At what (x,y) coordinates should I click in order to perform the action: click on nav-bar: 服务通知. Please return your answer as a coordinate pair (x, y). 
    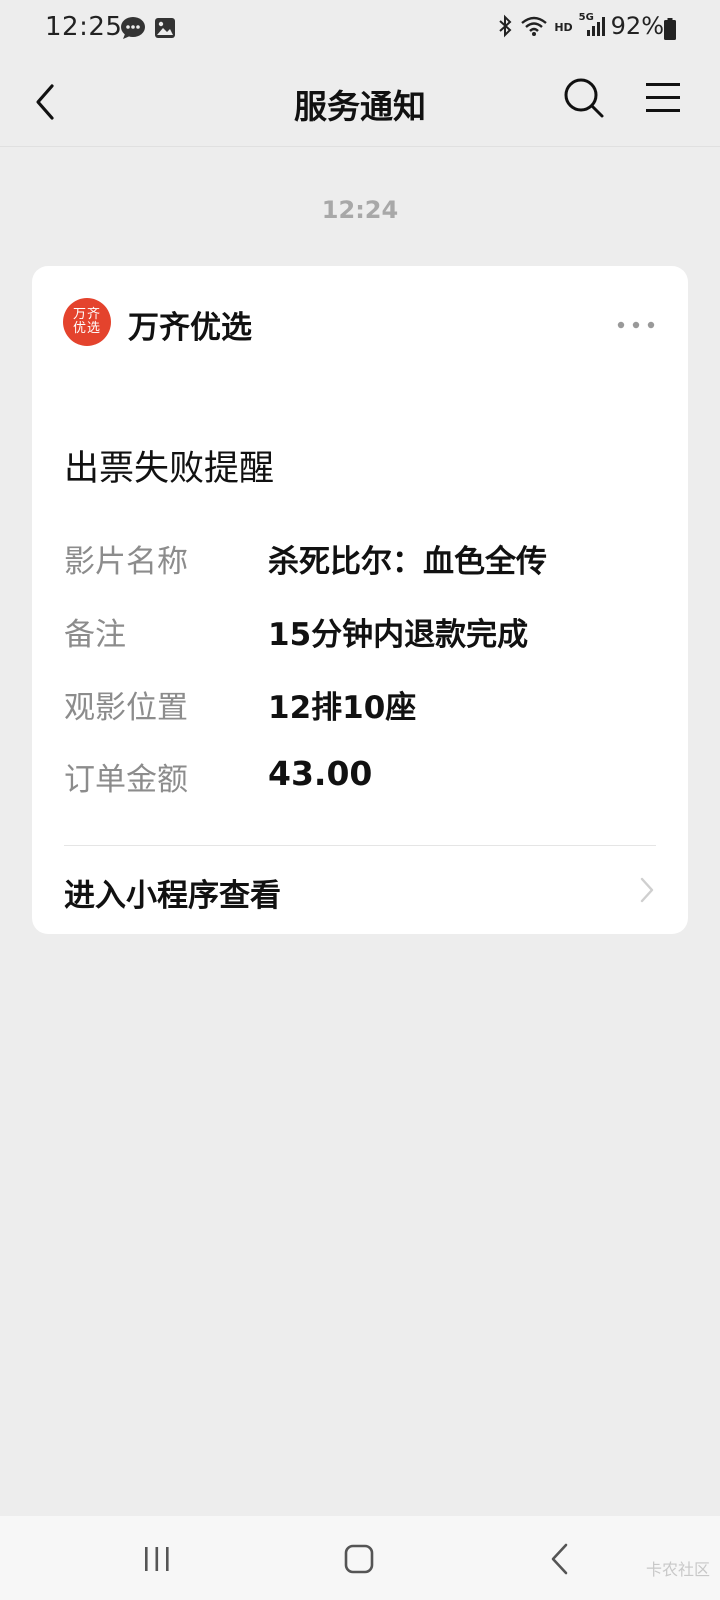
    Looking at the image, I should click on (360, 102).